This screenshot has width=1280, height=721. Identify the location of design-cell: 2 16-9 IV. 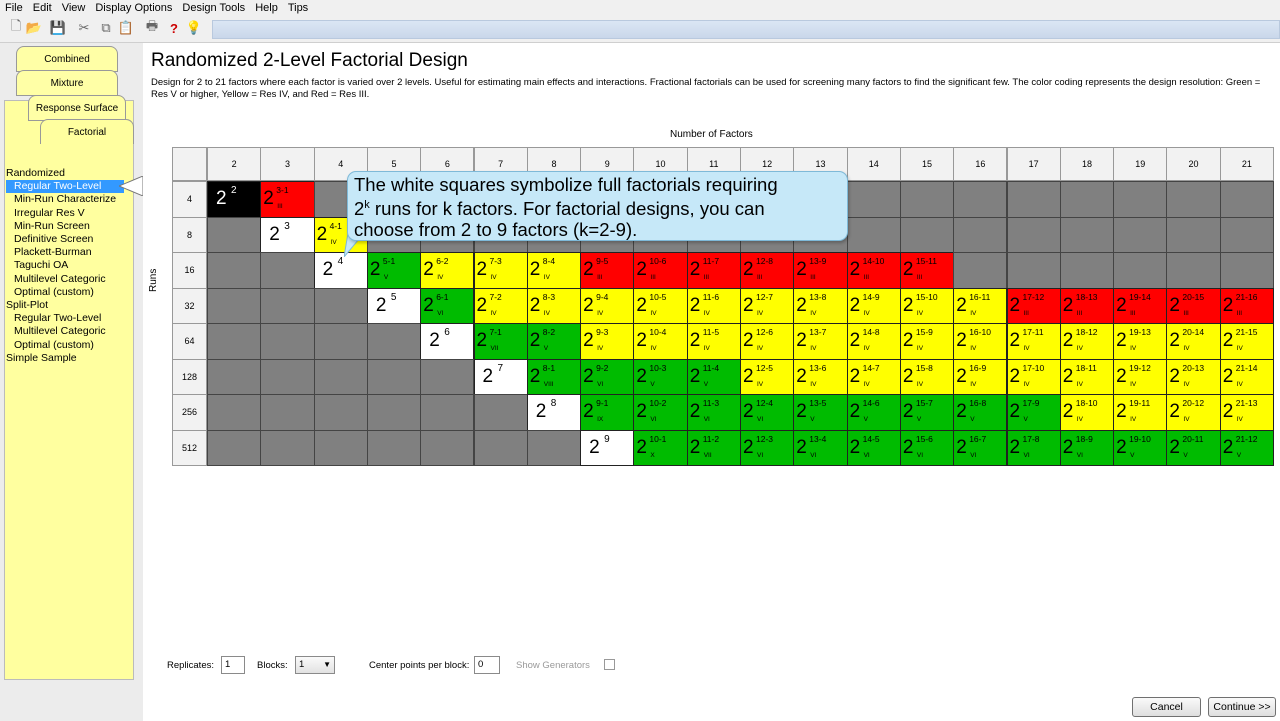
(980, 376).